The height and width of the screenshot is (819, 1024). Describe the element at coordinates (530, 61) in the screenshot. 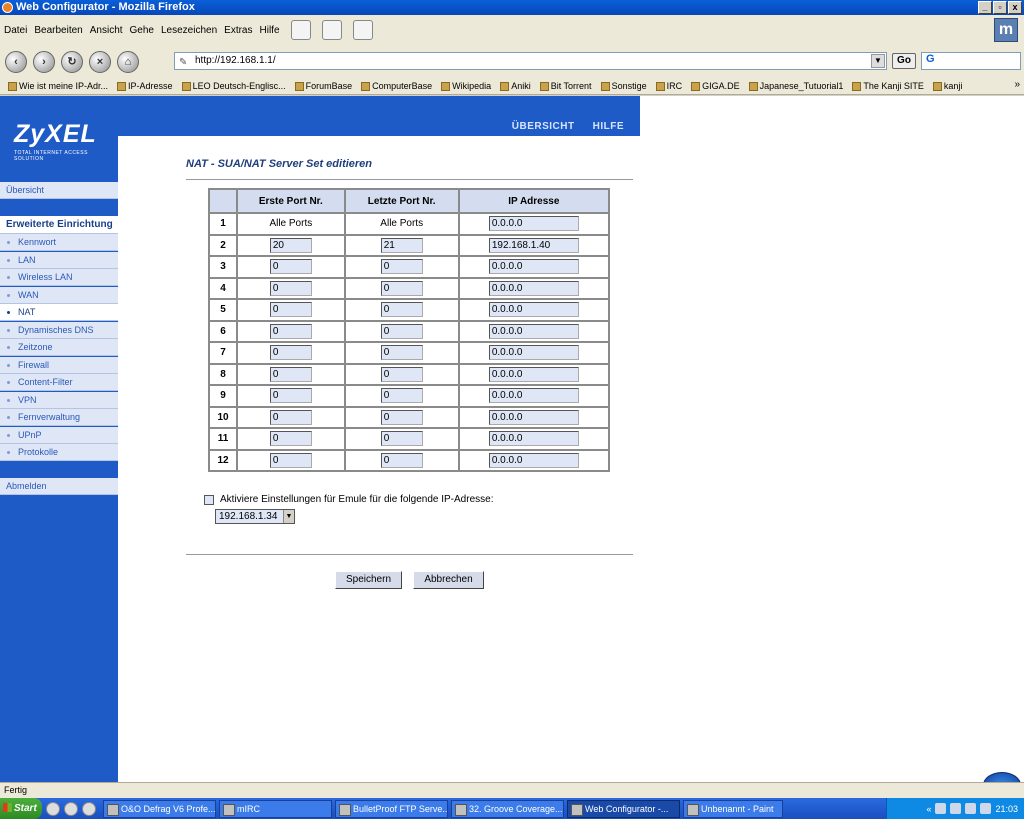

I see `url-input: ✎ http://192.168.1.1/ ▼` at that location.